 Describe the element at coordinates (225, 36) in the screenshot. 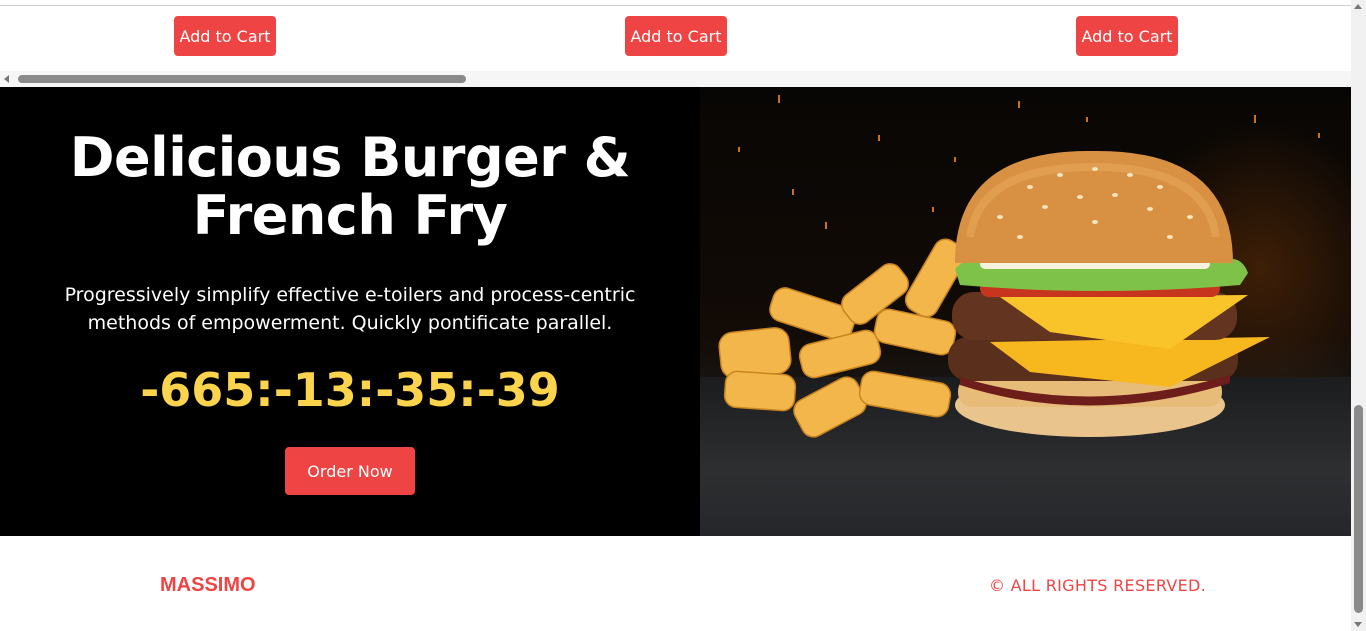

I see `add-to-cart-button-1: Add to Cart` at that location.